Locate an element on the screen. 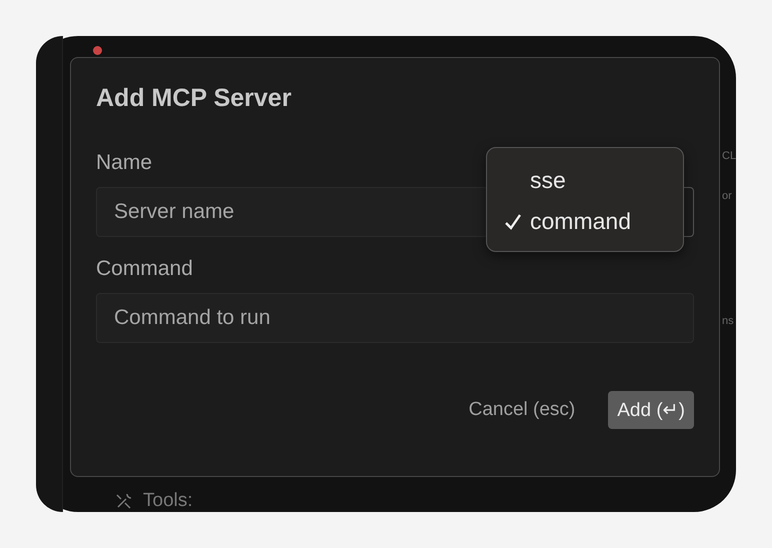  status-dot is located at coordinates (97, 50).